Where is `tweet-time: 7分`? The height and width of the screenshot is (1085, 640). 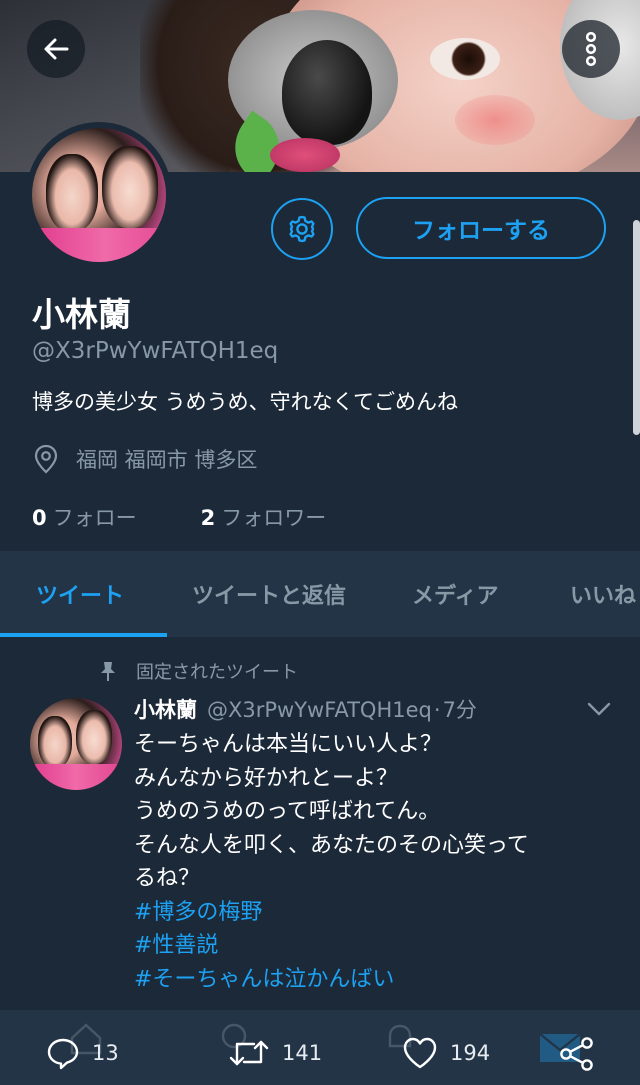
tweet-time: 7分 is located at coordinates (459, 710).